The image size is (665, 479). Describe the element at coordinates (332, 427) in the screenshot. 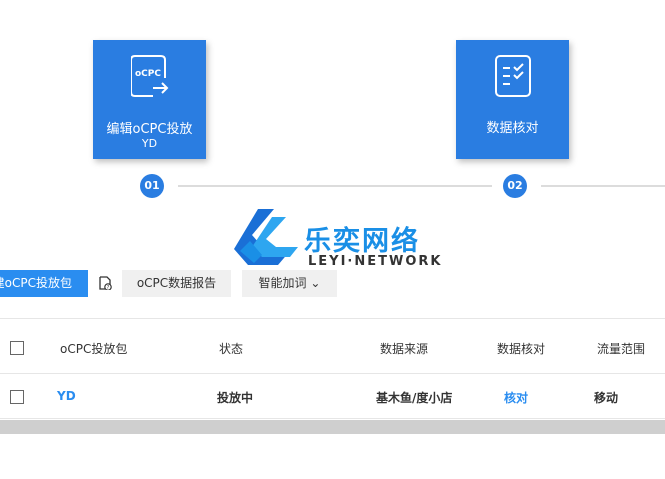

I see `horizontal-scrollbar` at that location.